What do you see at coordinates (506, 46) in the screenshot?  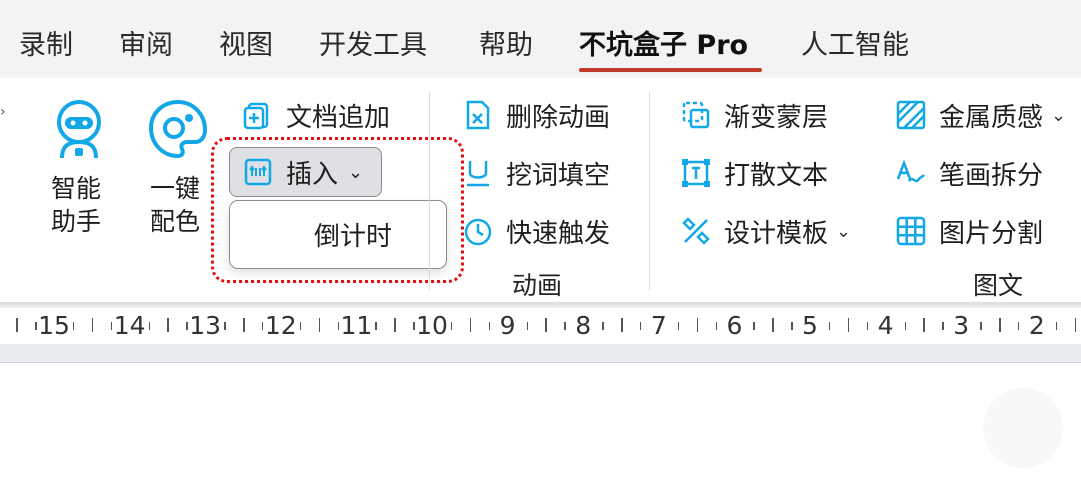 I see `tab-help: 帮助` at bounding box center [506, 46].